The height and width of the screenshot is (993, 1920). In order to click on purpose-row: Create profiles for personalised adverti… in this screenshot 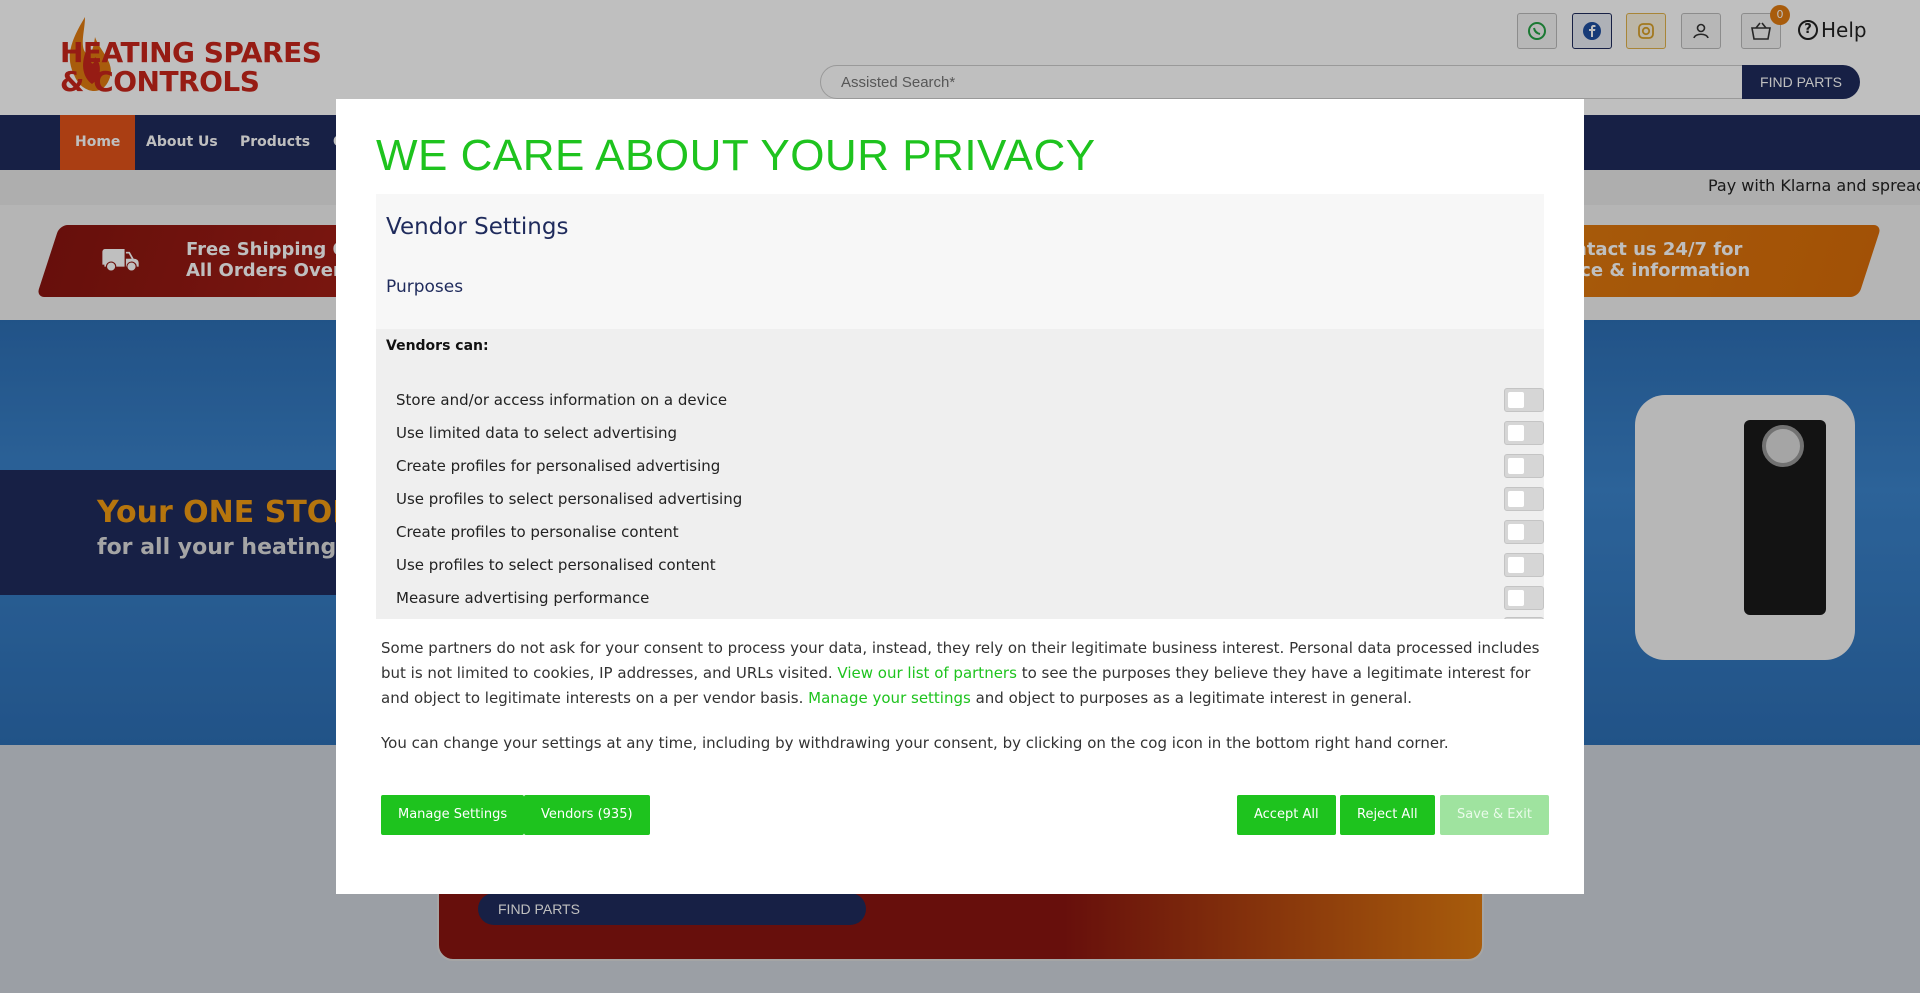, I will do `click(970, 468)`.